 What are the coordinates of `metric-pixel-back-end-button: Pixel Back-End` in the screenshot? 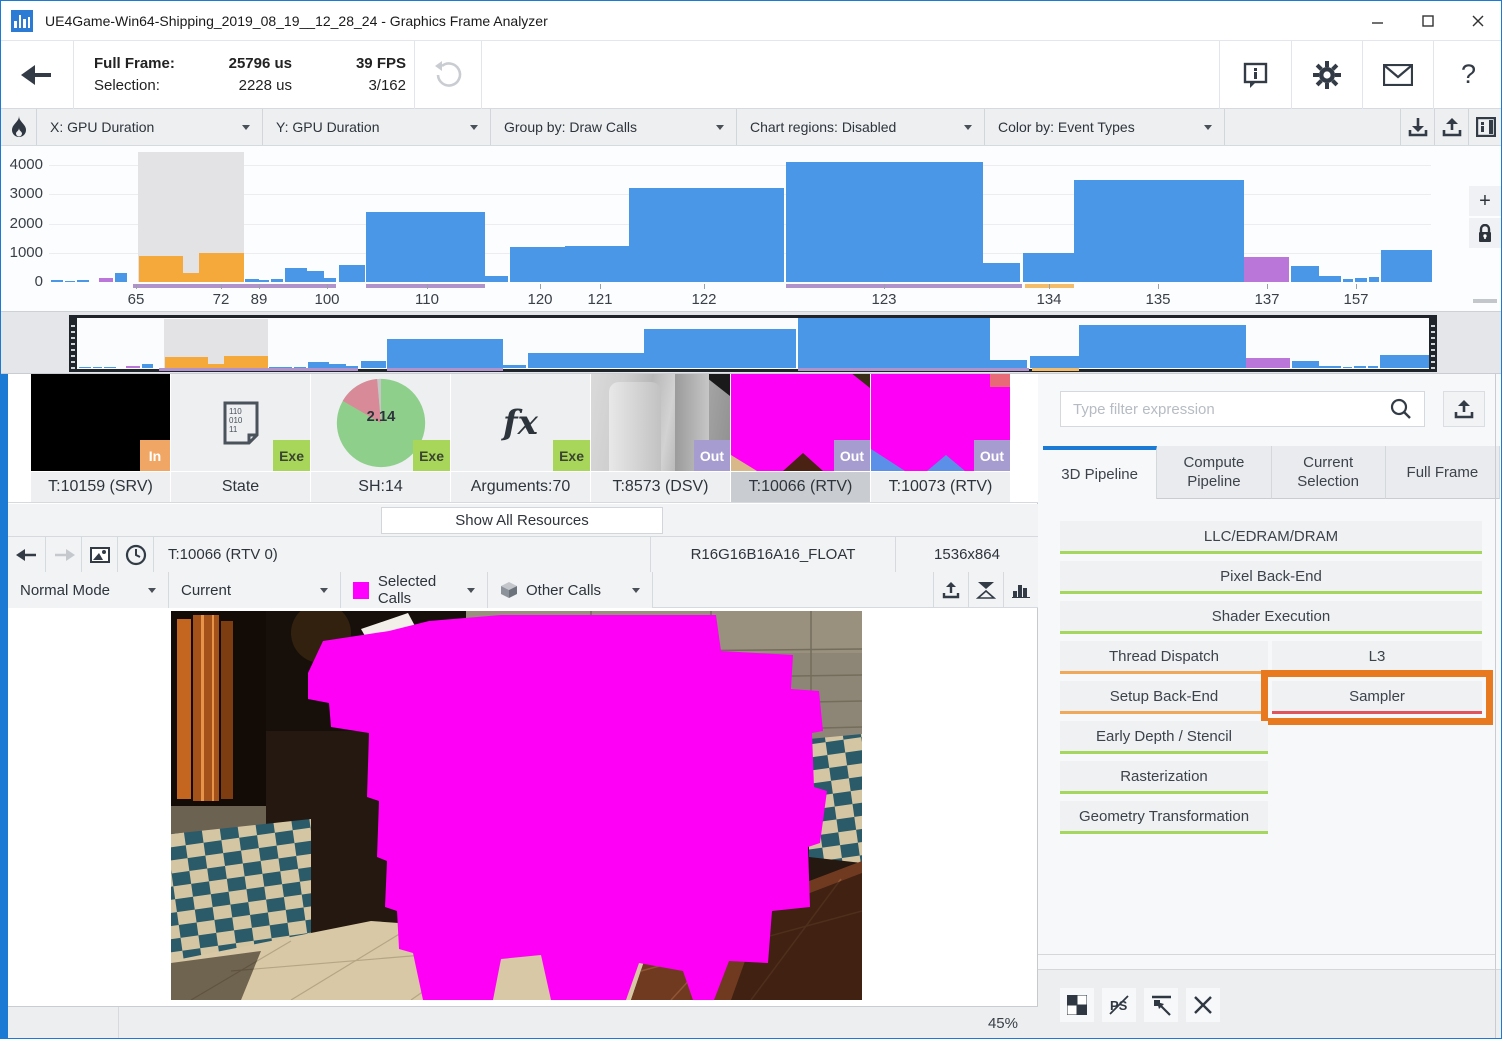 It's located at (1271, 577).